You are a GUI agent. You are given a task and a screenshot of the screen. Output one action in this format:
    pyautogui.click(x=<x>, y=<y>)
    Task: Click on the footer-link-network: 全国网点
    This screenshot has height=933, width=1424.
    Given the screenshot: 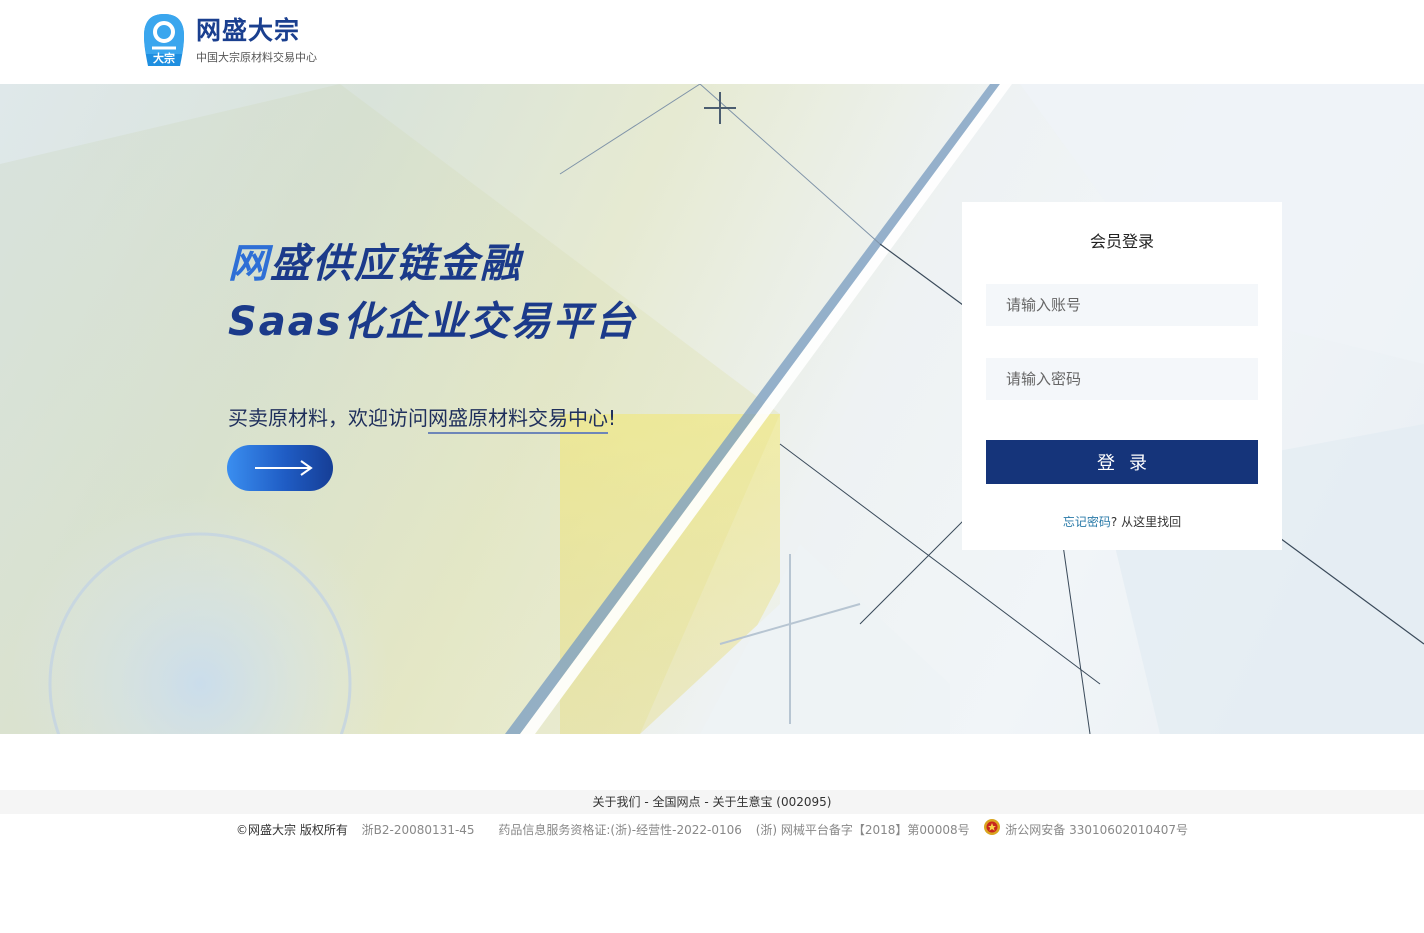 What is the action you would take?
    pyautogui.click(x=677, y=802)
    